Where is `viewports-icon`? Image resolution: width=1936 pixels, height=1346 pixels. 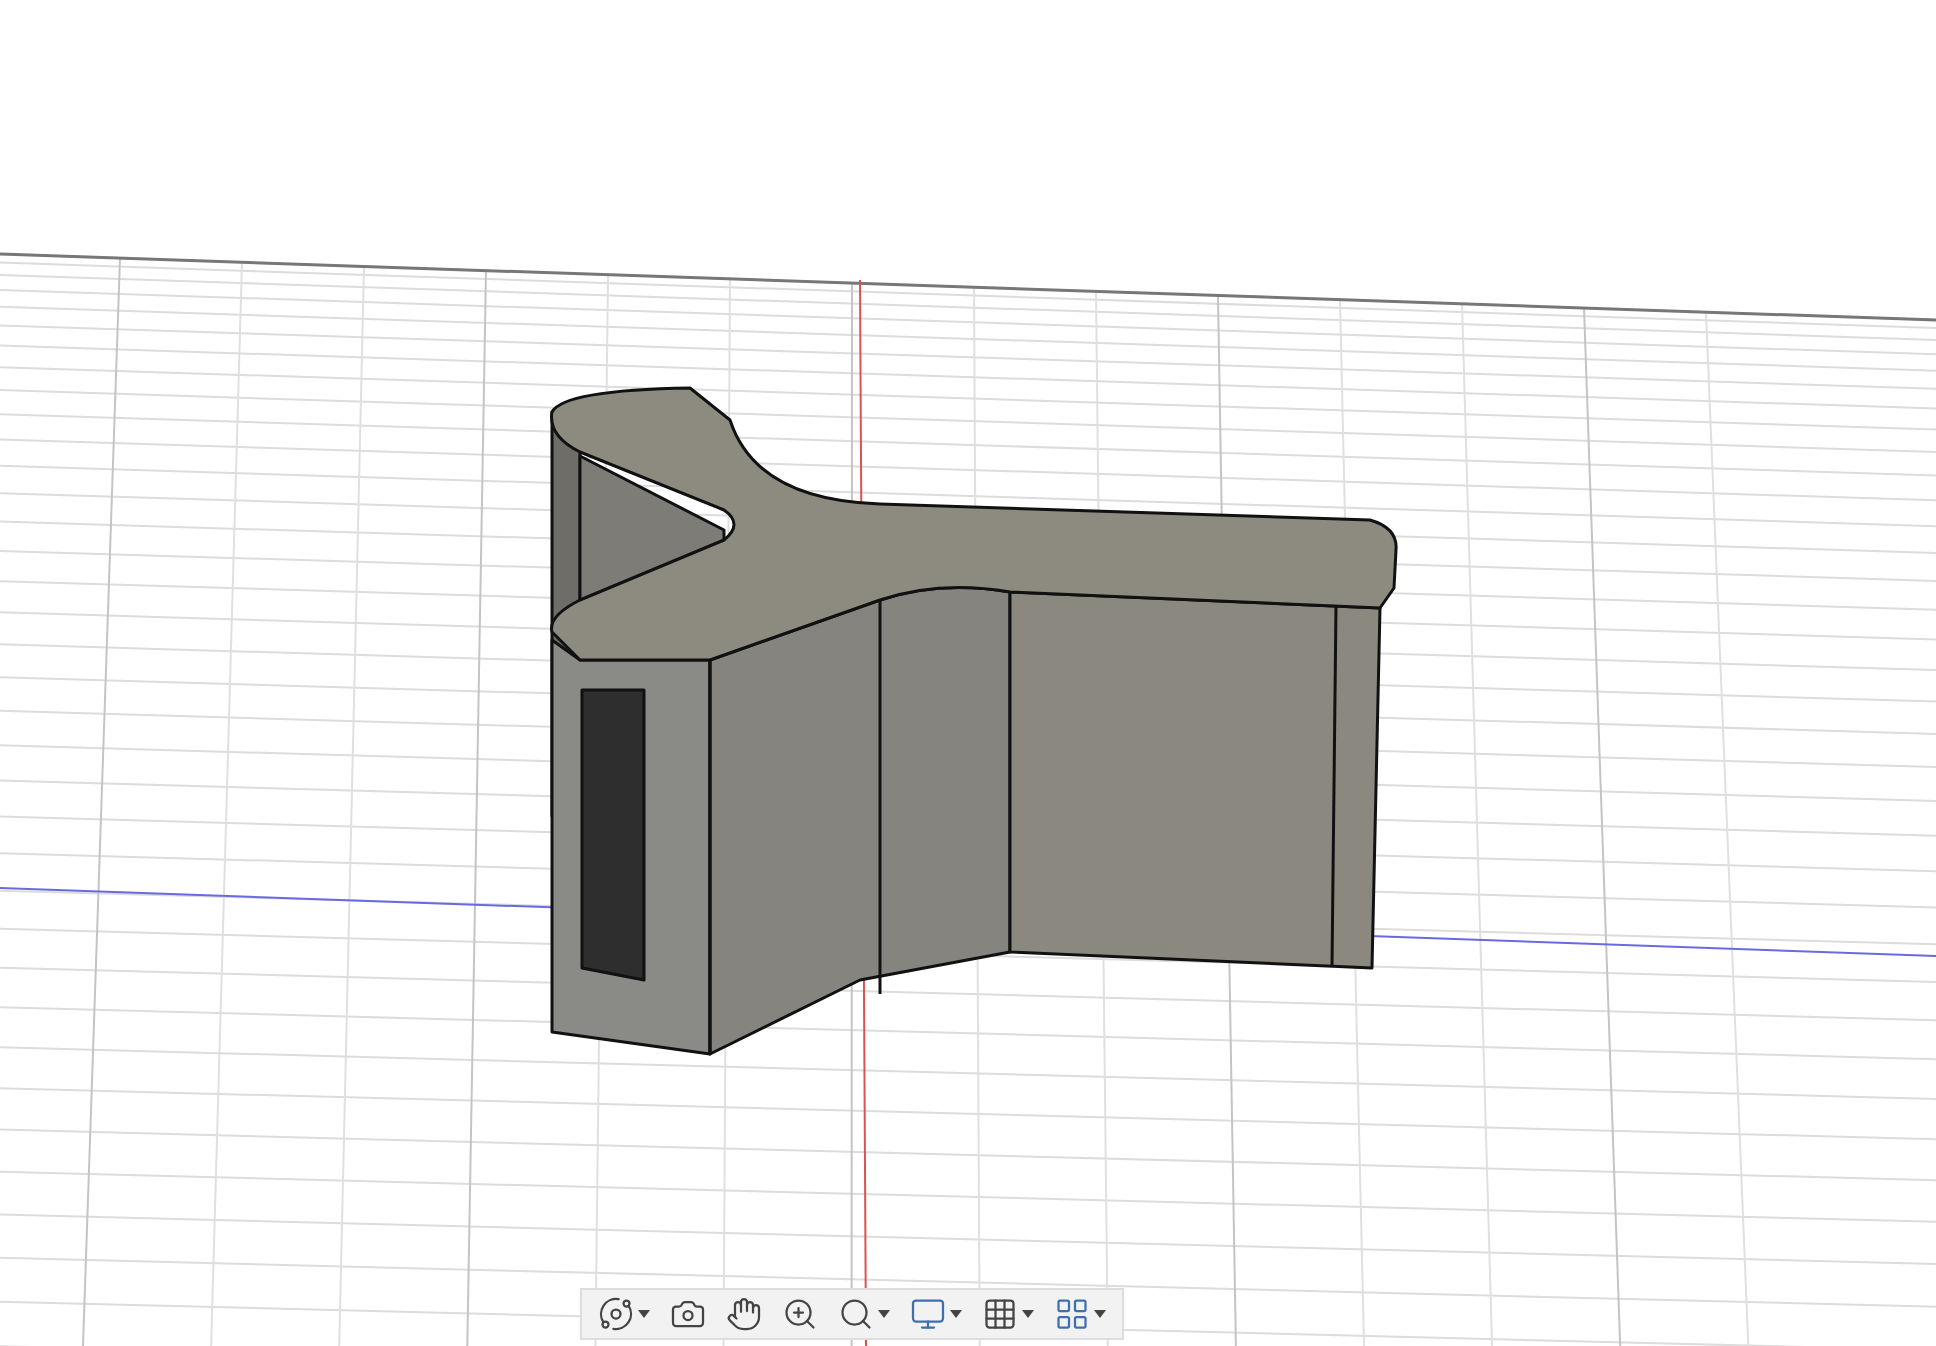
viewports-icon is located at coordinates (1072, 1314).